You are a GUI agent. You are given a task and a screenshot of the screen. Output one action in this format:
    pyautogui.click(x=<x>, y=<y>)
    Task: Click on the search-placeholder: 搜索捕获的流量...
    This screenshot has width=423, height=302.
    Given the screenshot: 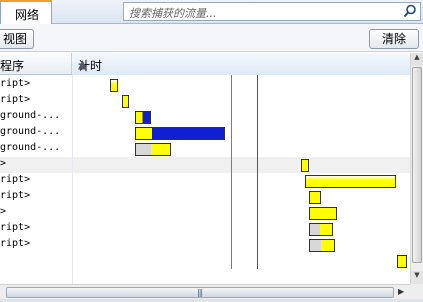 What is the action you would take?
    pyautogui.click(x=173, y=13)
    